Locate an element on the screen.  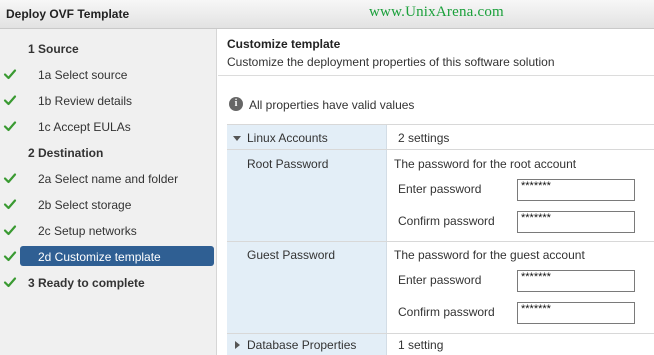
wizard-step: 2c Setup networks is located at coordinates (108, 231).